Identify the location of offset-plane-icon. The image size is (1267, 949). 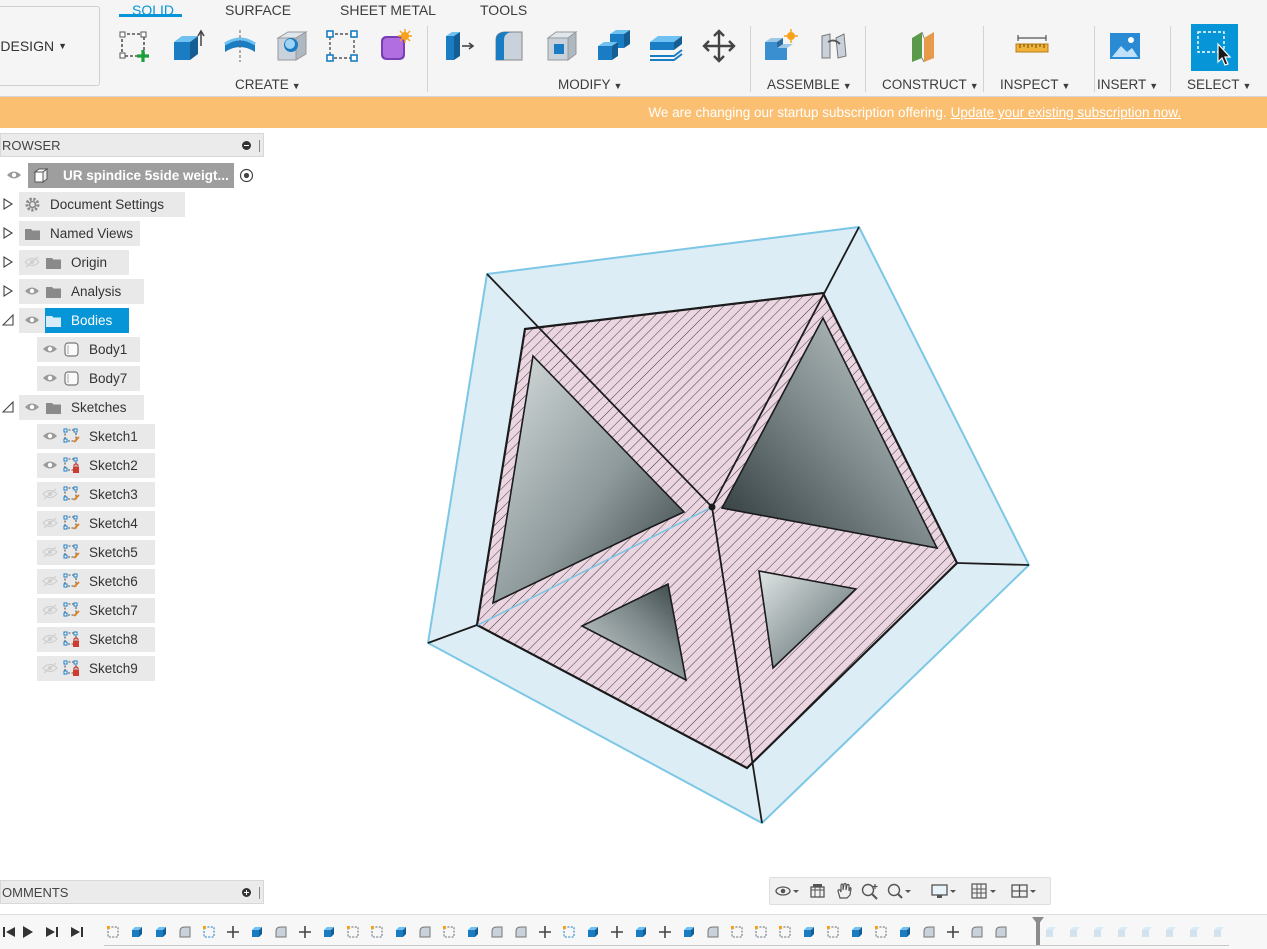
(924, 46).